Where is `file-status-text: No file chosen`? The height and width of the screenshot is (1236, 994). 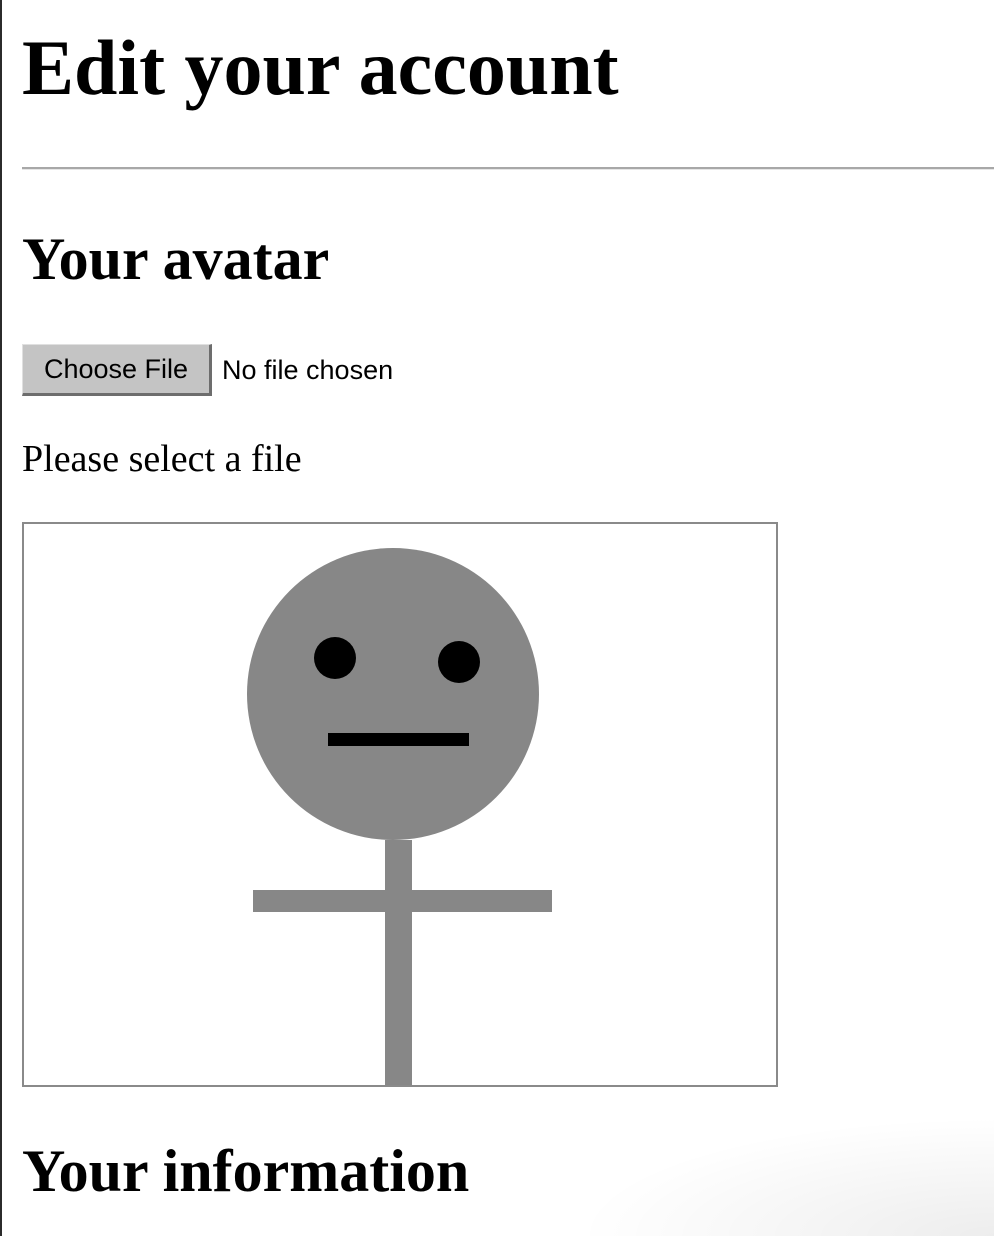
file-status-text: No file chosen is located at coordinates (308, 369).